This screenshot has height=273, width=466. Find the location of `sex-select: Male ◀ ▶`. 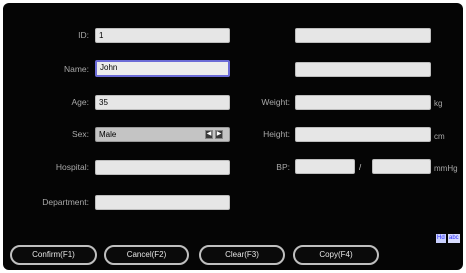

sex-select: Male ◀ ▶ is located at coordinates (162, 134).